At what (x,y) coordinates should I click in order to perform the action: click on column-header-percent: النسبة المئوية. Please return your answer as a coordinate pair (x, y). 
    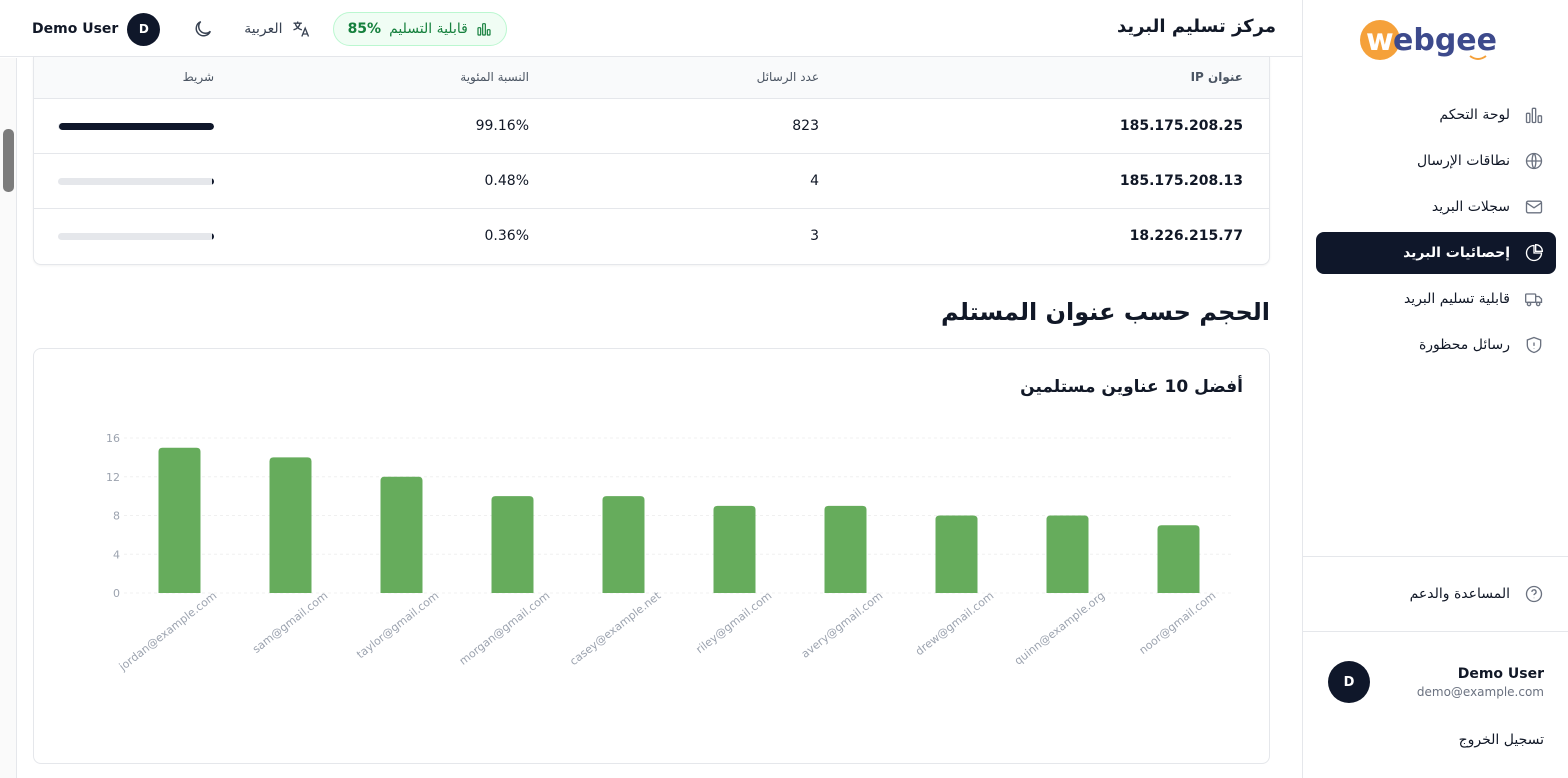
    Looking at the image, I should click on (494, 77).